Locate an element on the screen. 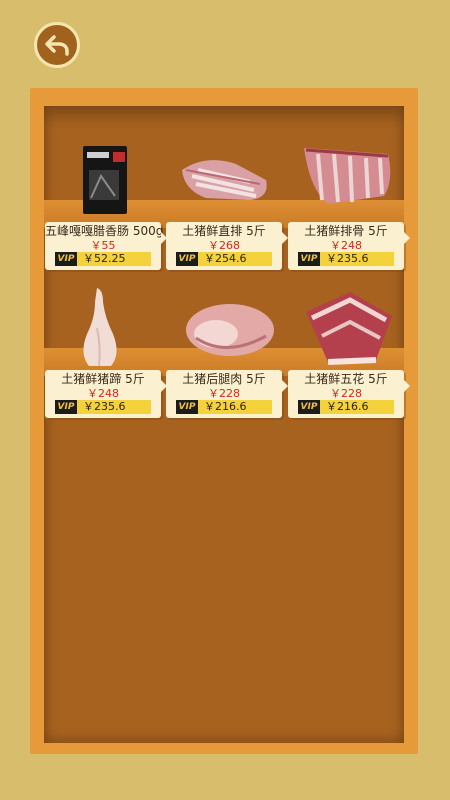 This screenshot has height=800, width=450. product-card: 五峰嘎嘎腊香肠 500g ￥55 VIP ￥52.25 is located at coordinates (106, 246).